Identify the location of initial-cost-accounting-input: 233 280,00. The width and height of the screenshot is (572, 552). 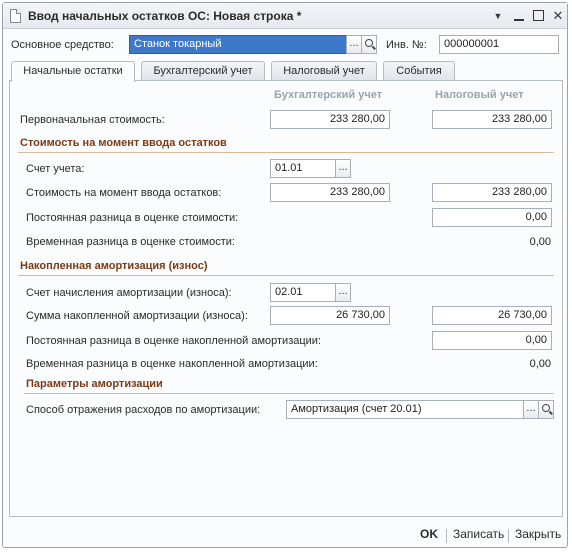
(330, 119).